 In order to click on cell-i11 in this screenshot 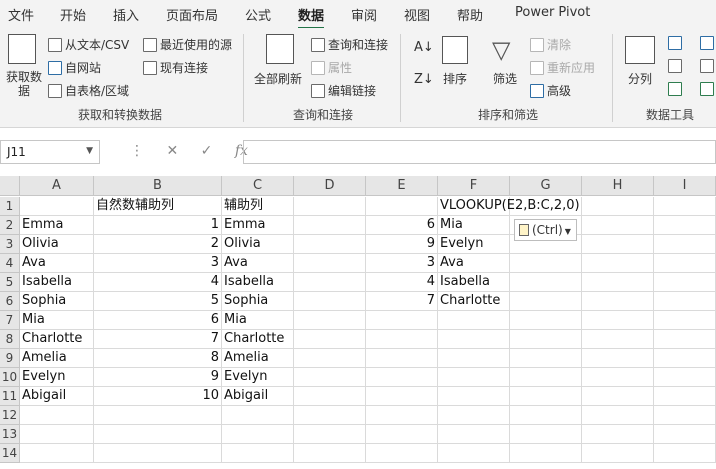, I will do `click(685, 396)`.